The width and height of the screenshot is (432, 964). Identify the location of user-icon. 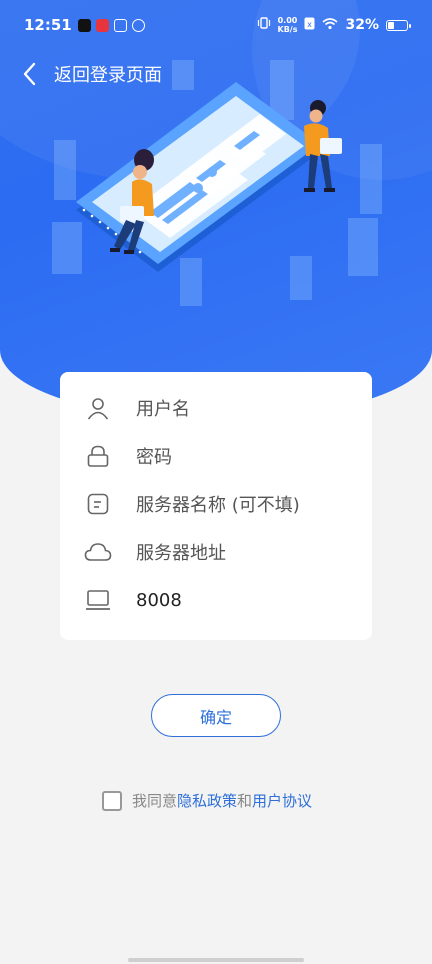
(98, 408).